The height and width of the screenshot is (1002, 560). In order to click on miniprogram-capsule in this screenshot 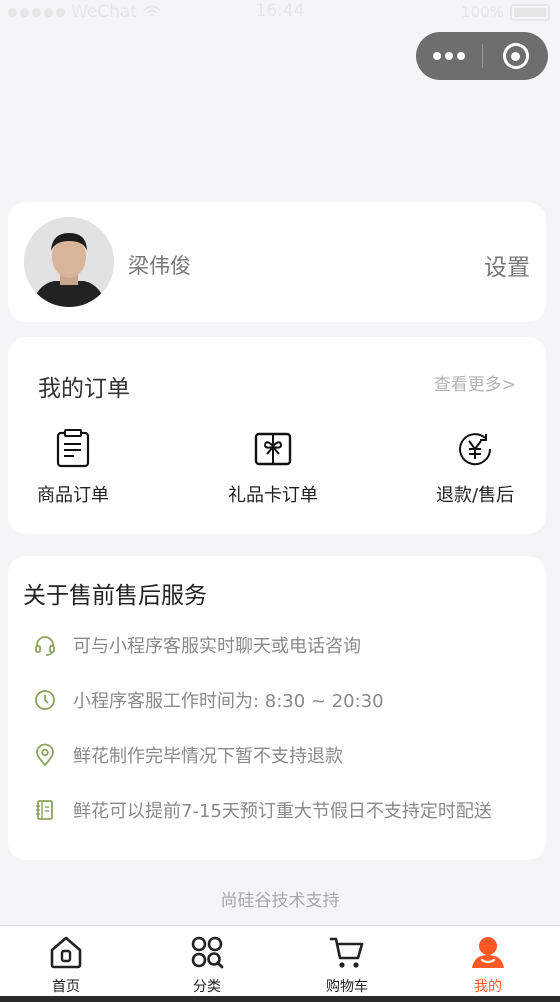, I will do `click(482, 56)`.